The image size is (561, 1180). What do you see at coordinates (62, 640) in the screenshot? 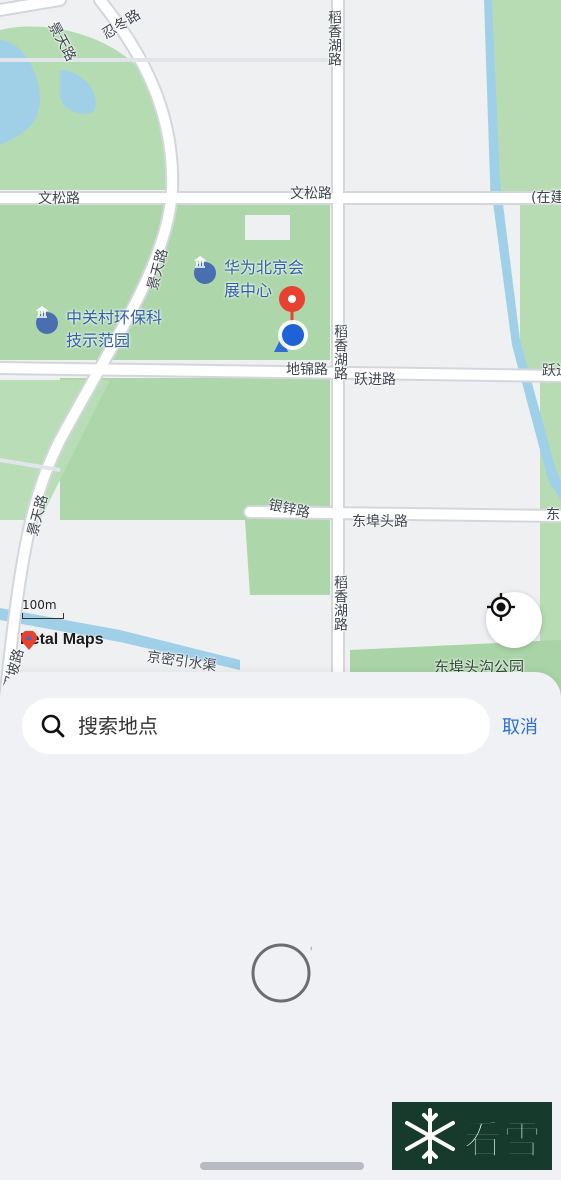
I see `map-attribution: Petal Maps` at bounding box center [62, 640].